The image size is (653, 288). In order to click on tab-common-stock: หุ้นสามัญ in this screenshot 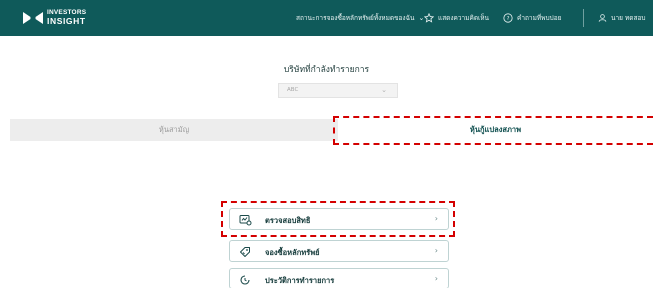, I will do `click(174, 130)`.